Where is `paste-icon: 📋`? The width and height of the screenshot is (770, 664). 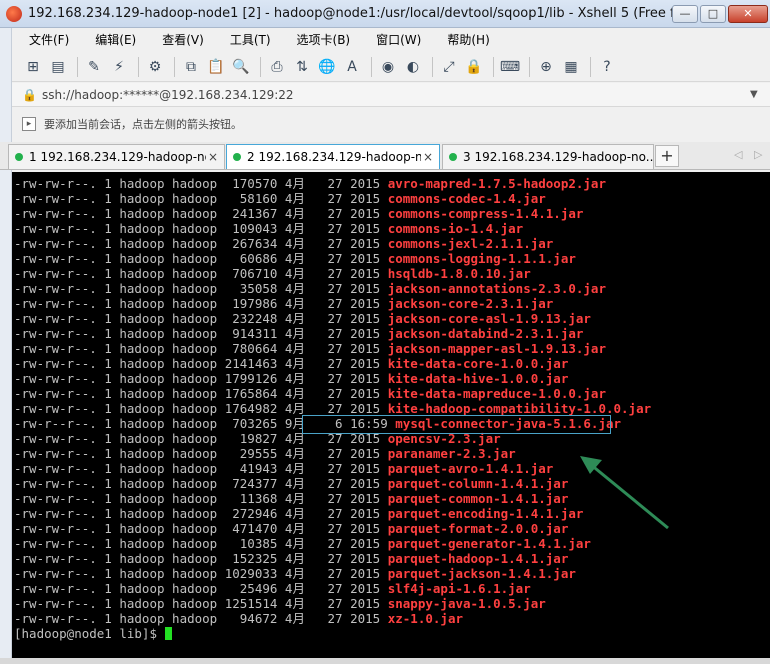
paste-icon: 📋 is located at coordinates (216, 67).